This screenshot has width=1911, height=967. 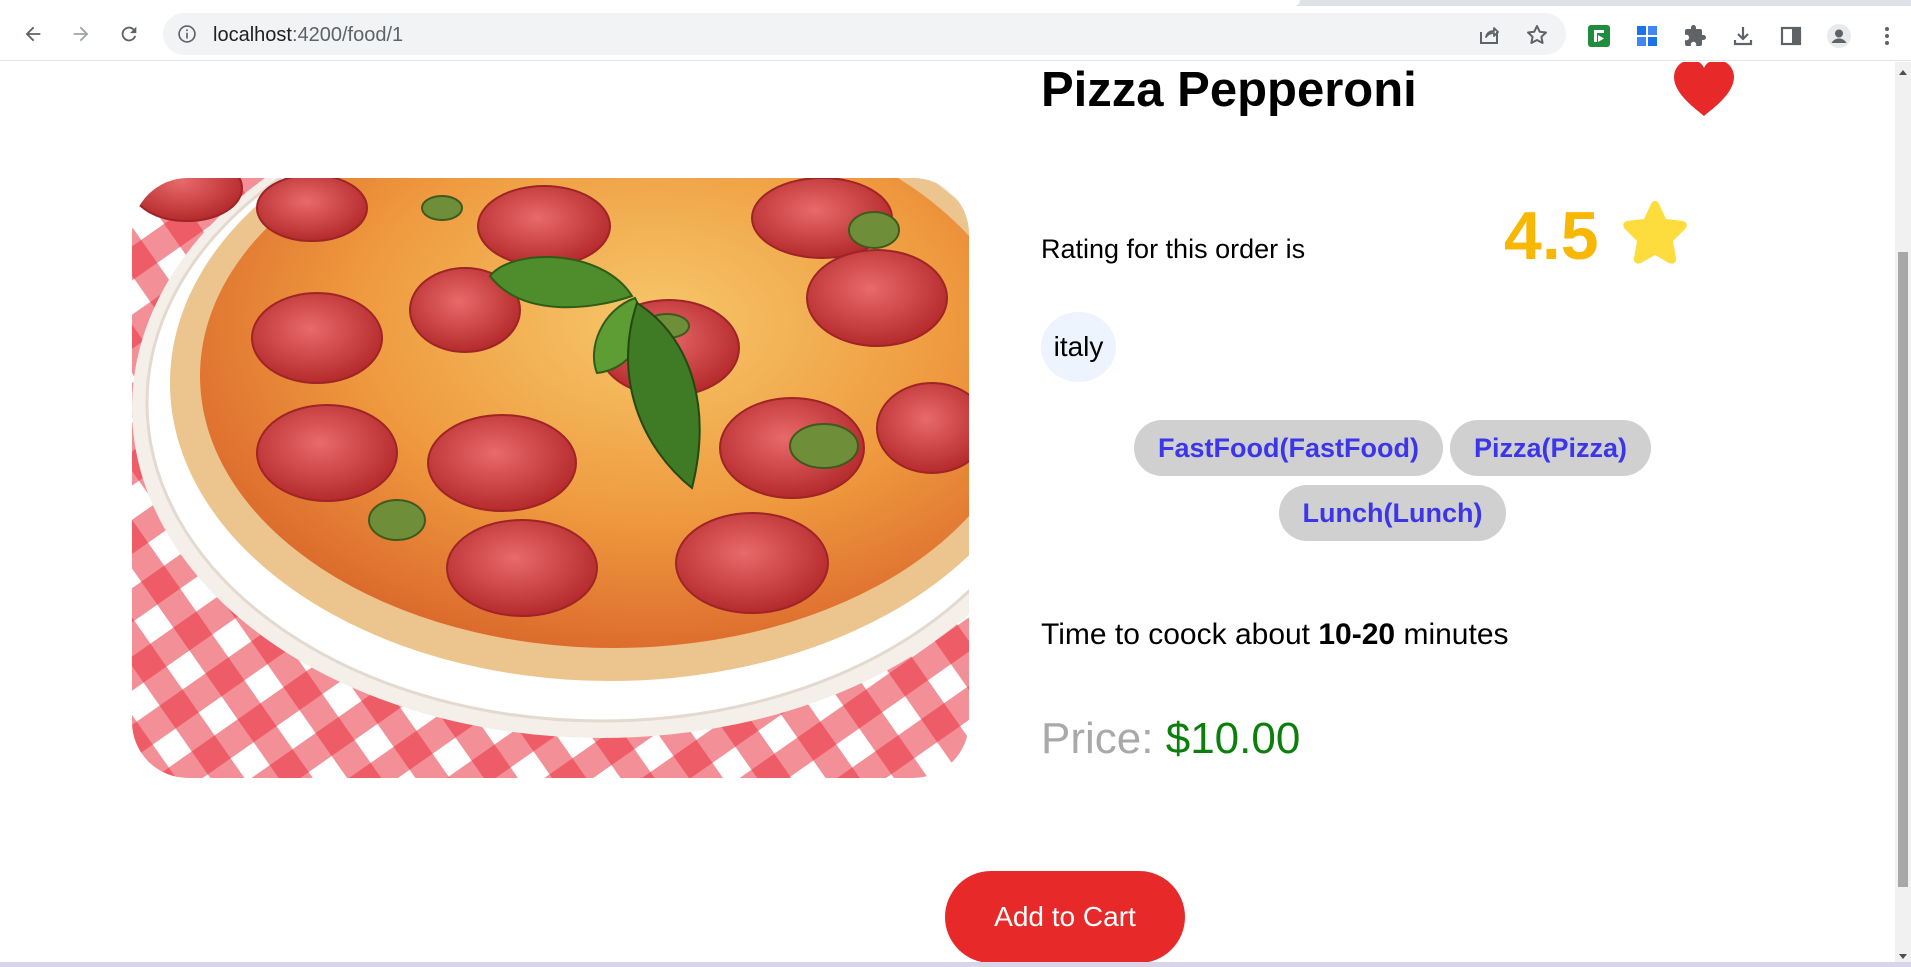 I want to click on heart-icon, so click(x=1704, y=89).